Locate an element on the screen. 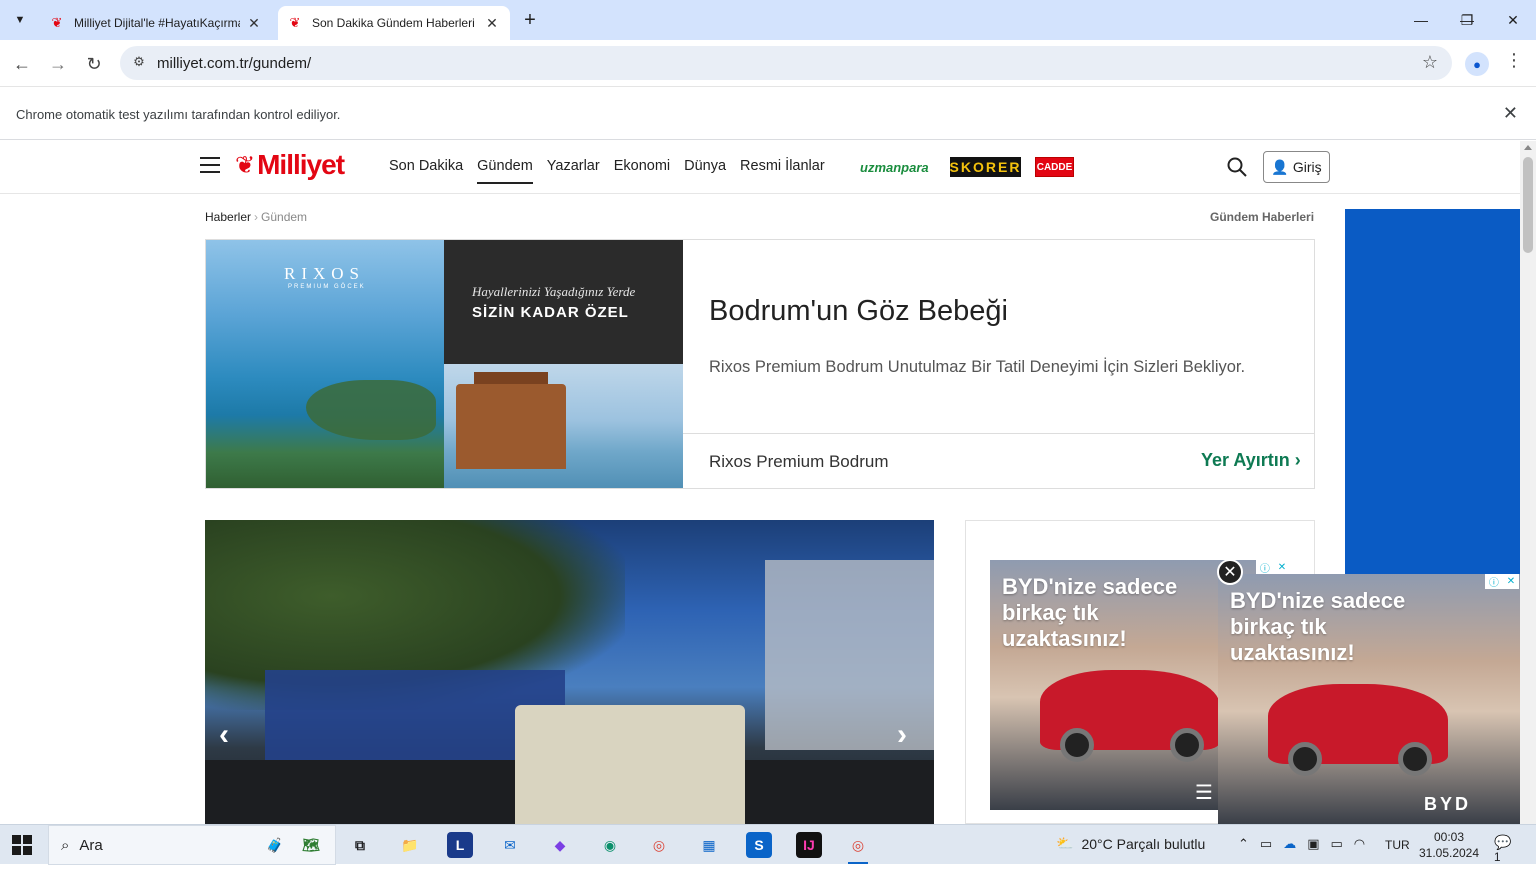 This screenshot has height=870, width=1536. taskbar-search-label: Ara is located at coordinates (91, 845).